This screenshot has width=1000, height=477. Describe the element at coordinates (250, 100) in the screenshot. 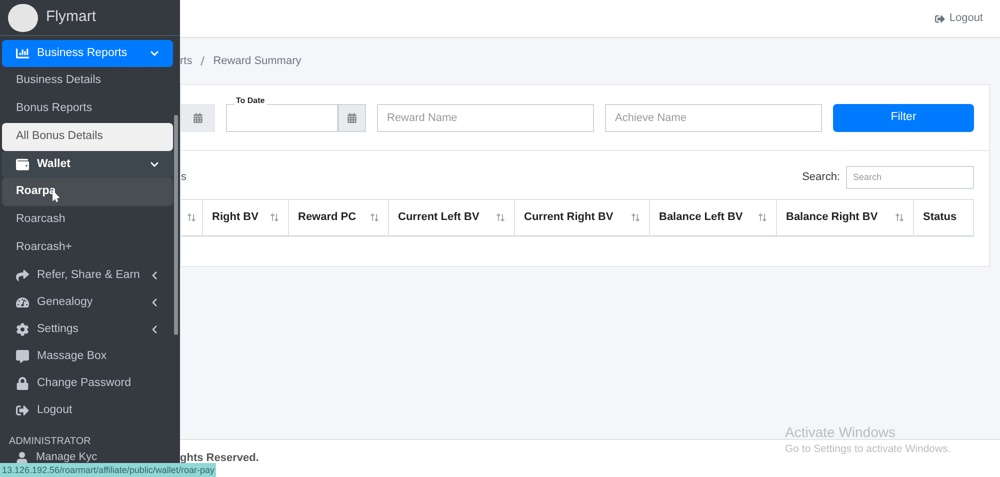

I see `field-label: To Date` at that location.